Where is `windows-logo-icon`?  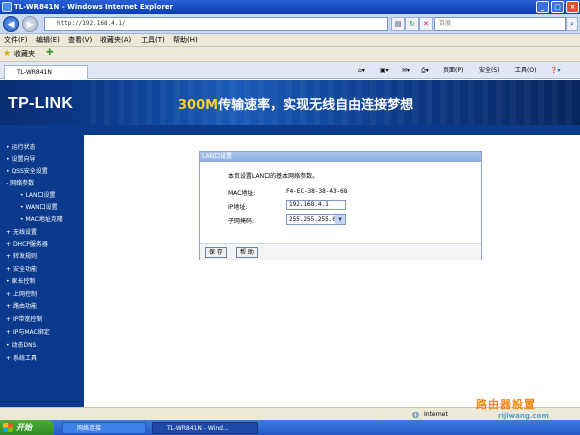
windows-logo-icon is located at coordinates (8, 427).